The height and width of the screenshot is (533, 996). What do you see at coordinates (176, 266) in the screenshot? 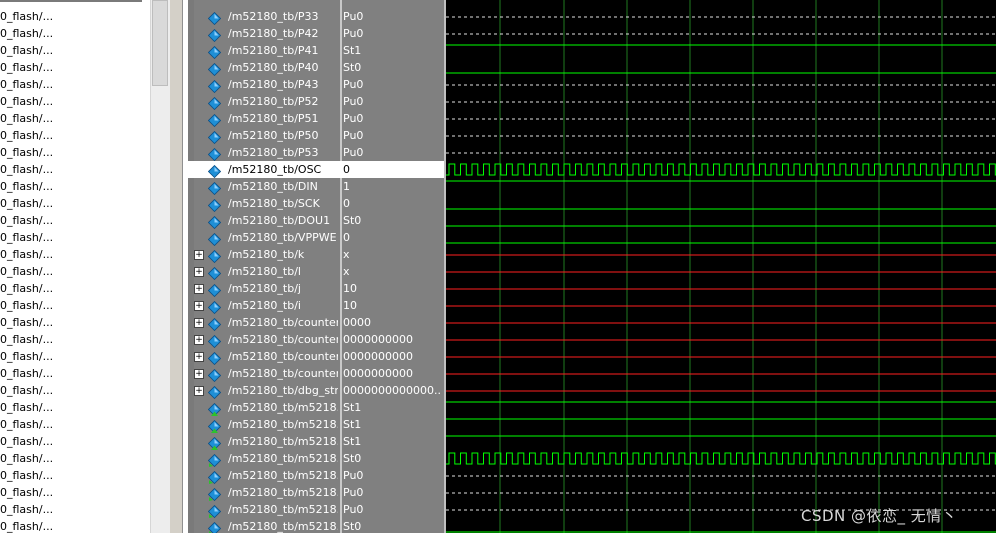
I see `pane-splitter` at bounding box center [176, 266].